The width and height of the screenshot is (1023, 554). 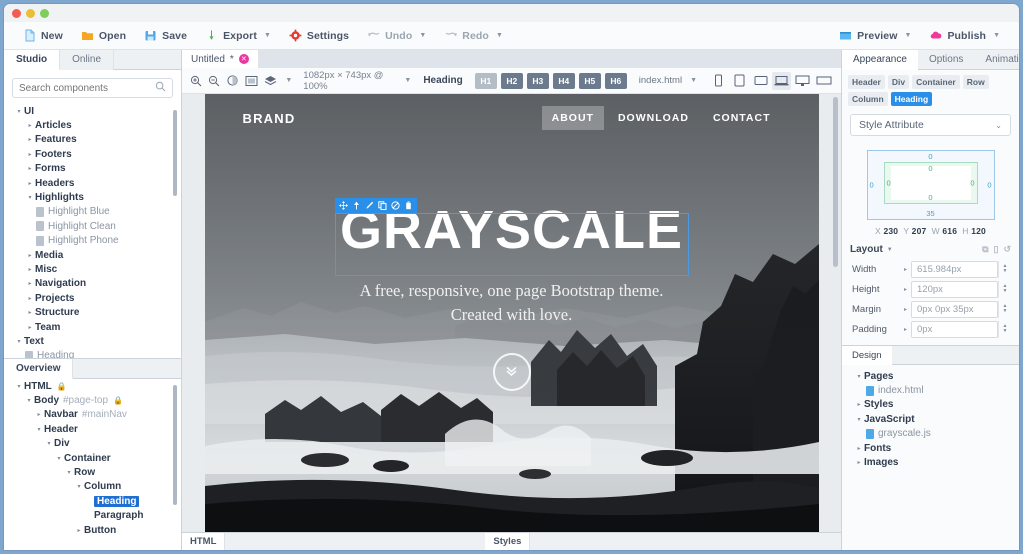 What do you see at coordinates (94, 197) in the screenshot?
I see `component-tree-item: ▾ Highlights` at bounding box center [94, 197].